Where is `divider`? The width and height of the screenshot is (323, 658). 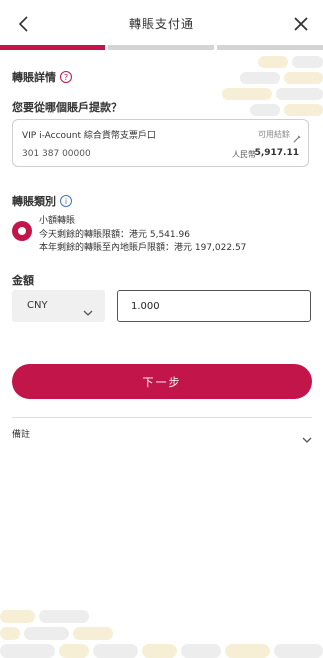
divider is located at coordinates (162, 417).